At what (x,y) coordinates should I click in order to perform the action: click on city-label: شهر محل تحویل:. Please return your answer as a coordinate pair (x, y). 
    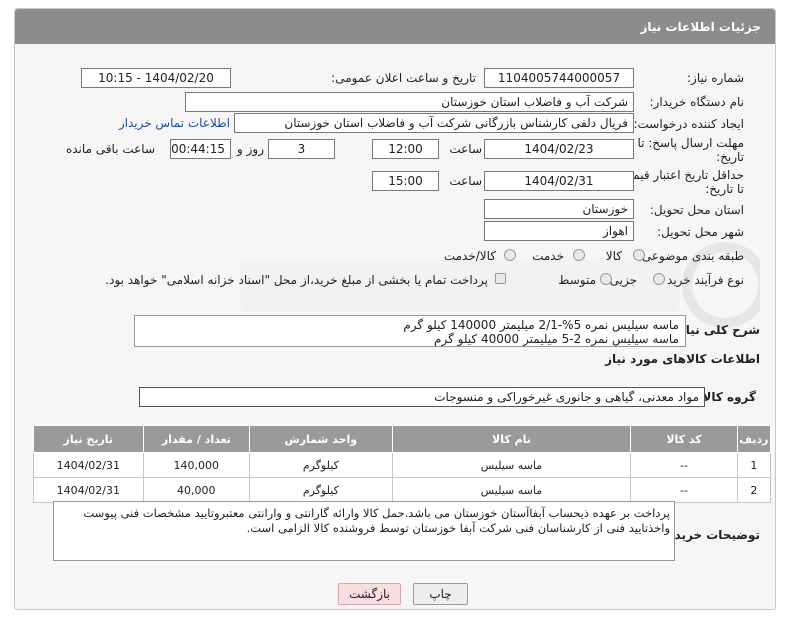
    Looking at the image, I should click on (700, 232).